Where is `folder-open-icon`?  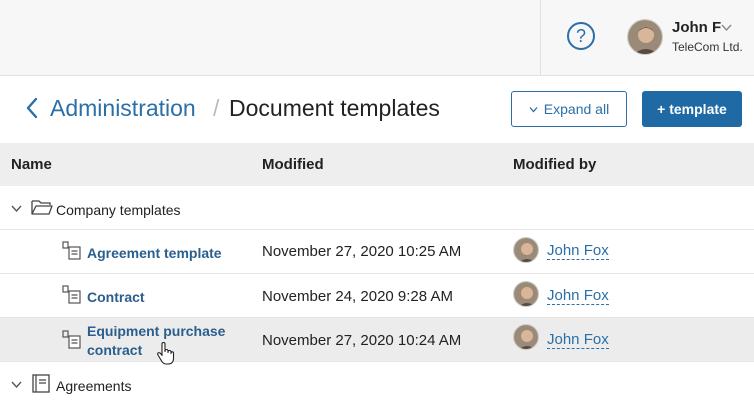
folder-open-icon is located at coordinates (42, 207).